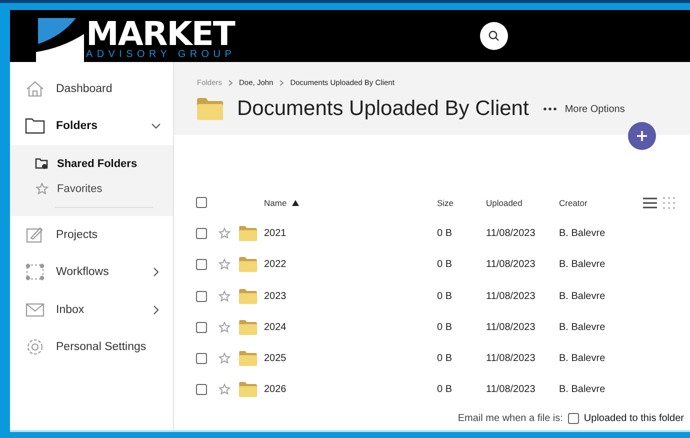  Describe the element at coordinates (91, 309) in the screenshot. I see `nav-item: Inbox` at that location.